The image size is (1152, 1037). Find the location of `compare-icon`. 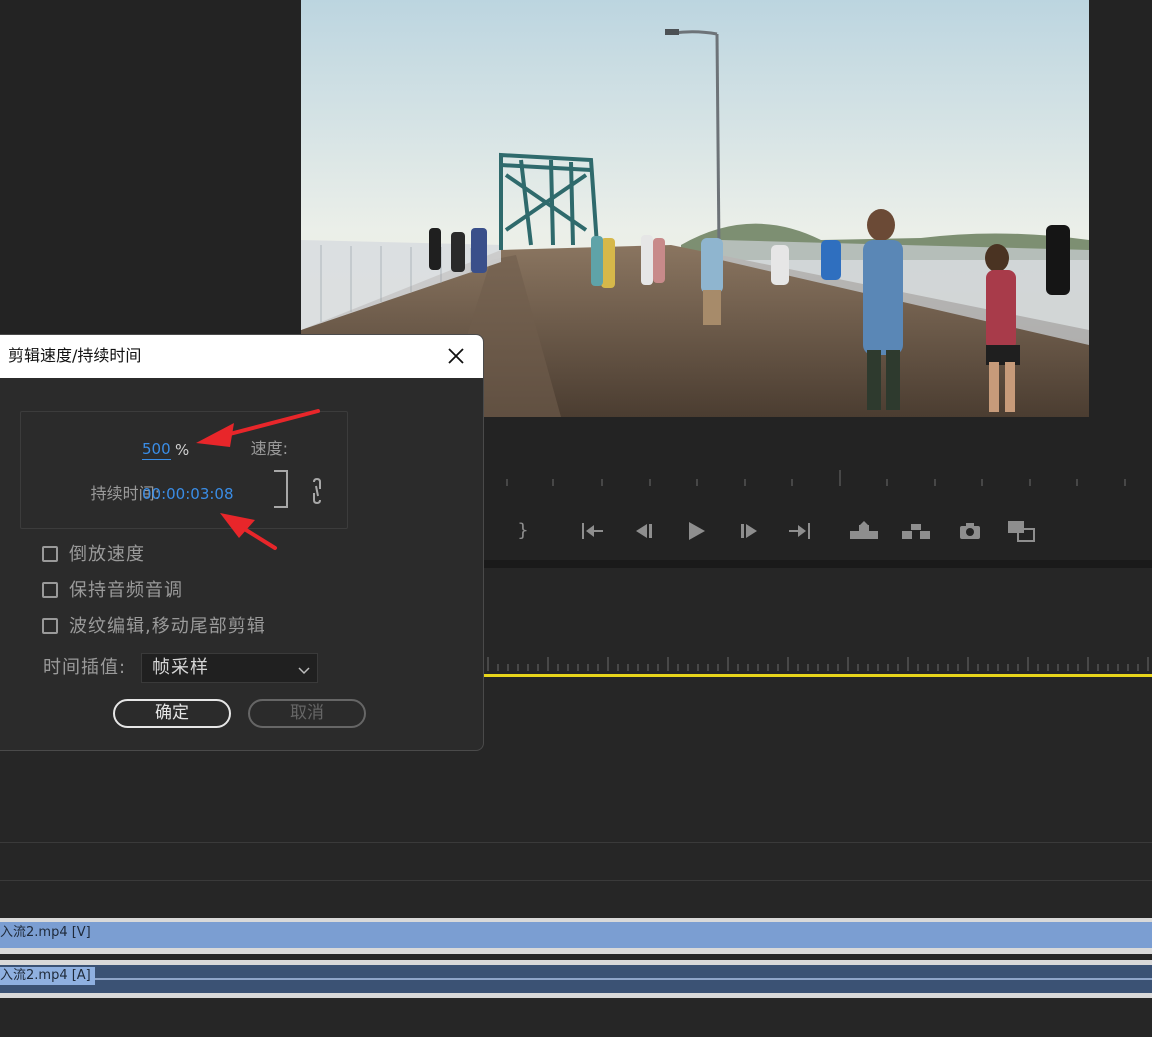

compare-icon is located at coordinates (1021, 531).